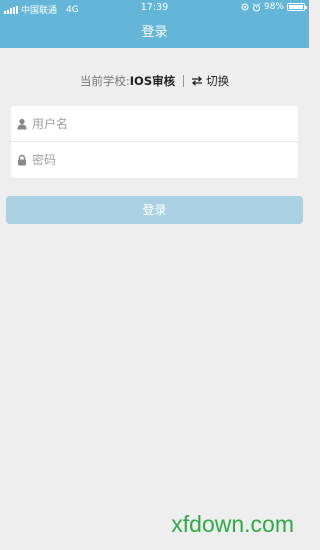 This screenshot has width=320, height=550. I want to click on username-input, so click(152, 123).